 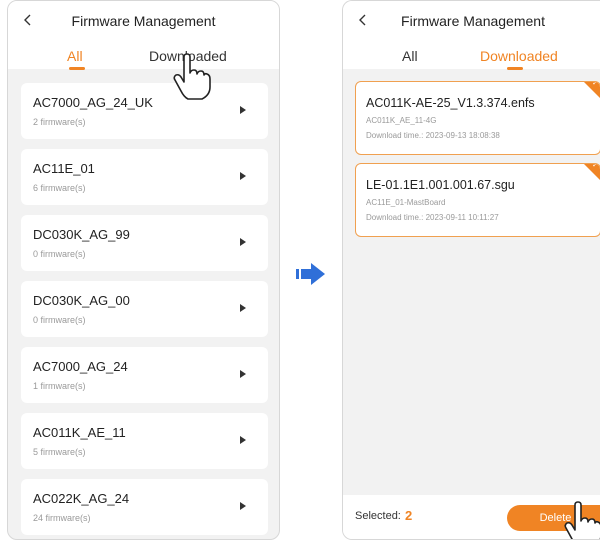 I want to click on selected-count: 2, so click(x=409, y=515).